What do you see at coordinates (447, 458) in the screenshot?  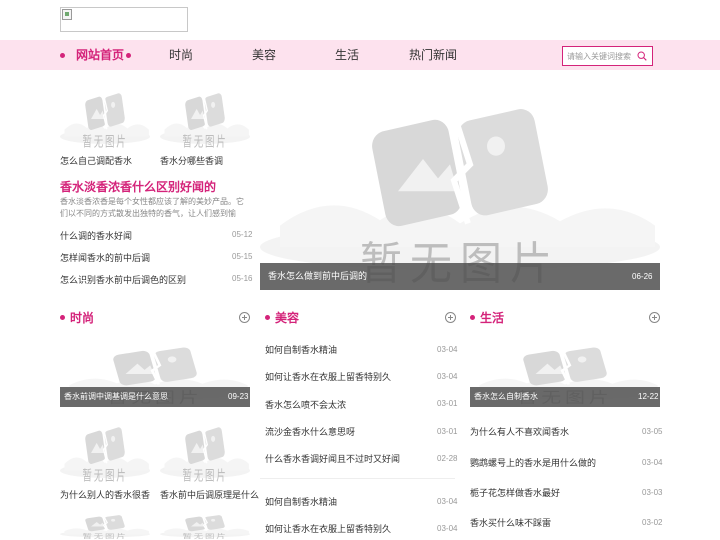 I see `list-item-date: 02-28` at bounding box center [447, 458].